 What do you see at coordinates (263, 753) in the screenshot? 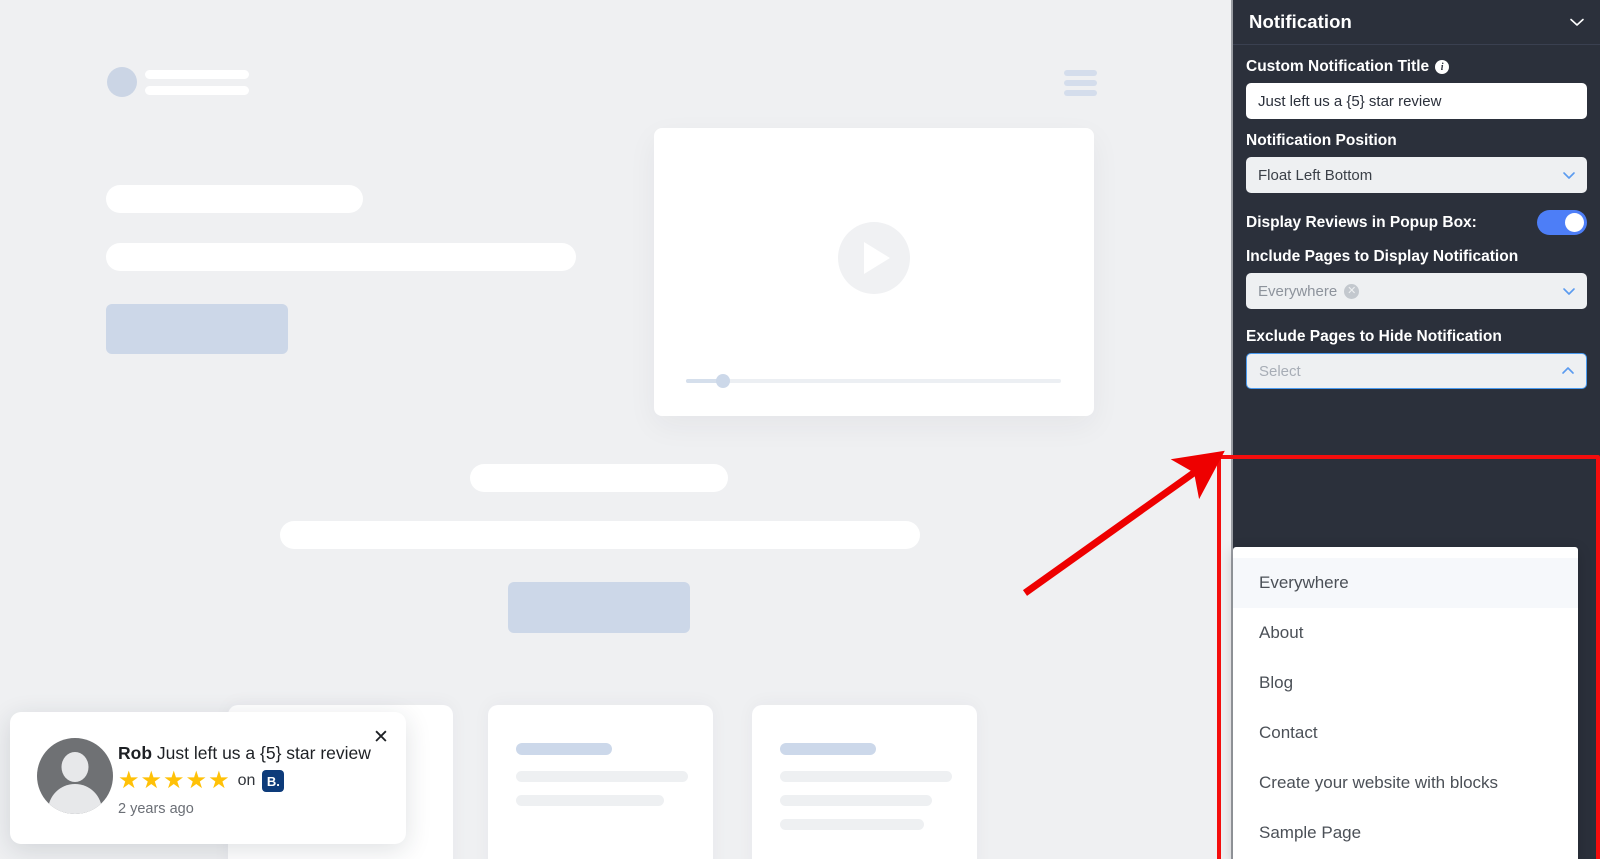
I see `review-message: Just left us a {5} star review` at bounding box center [263, 753].